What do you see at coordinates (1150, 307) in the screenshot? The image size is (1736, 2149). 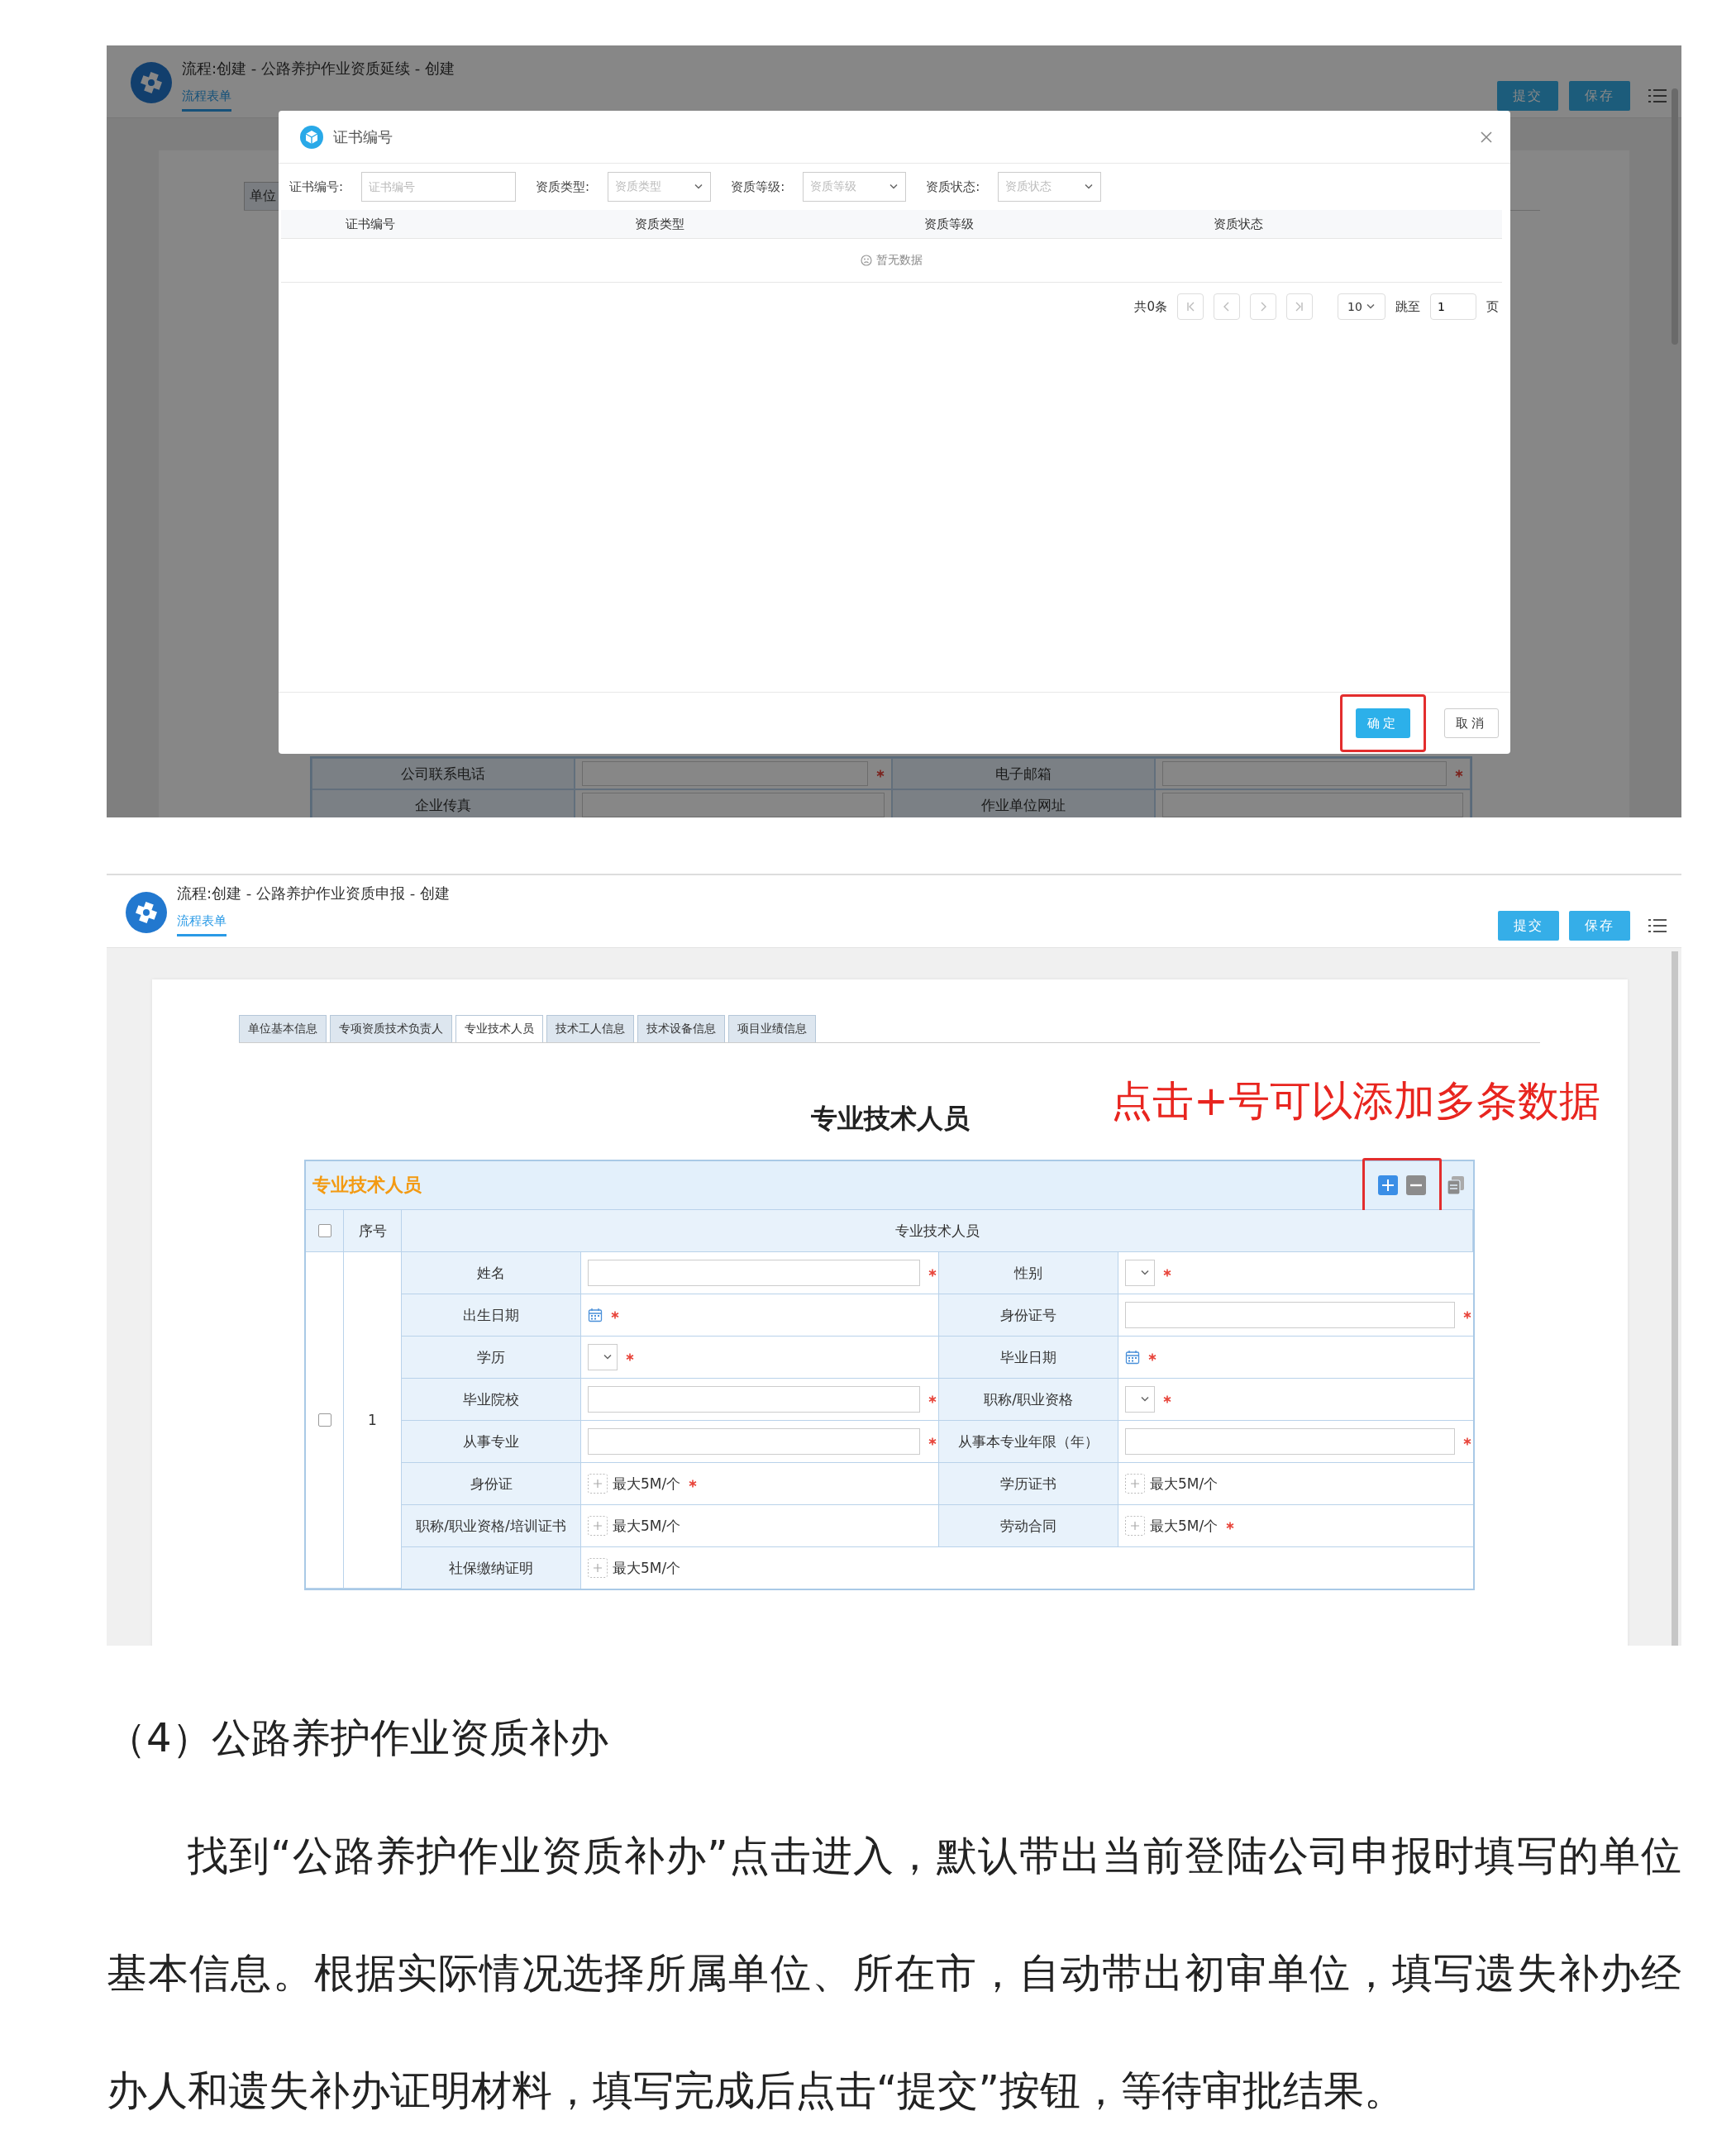 I see `total-count: 共0条` at bounding box center [1150, 307].